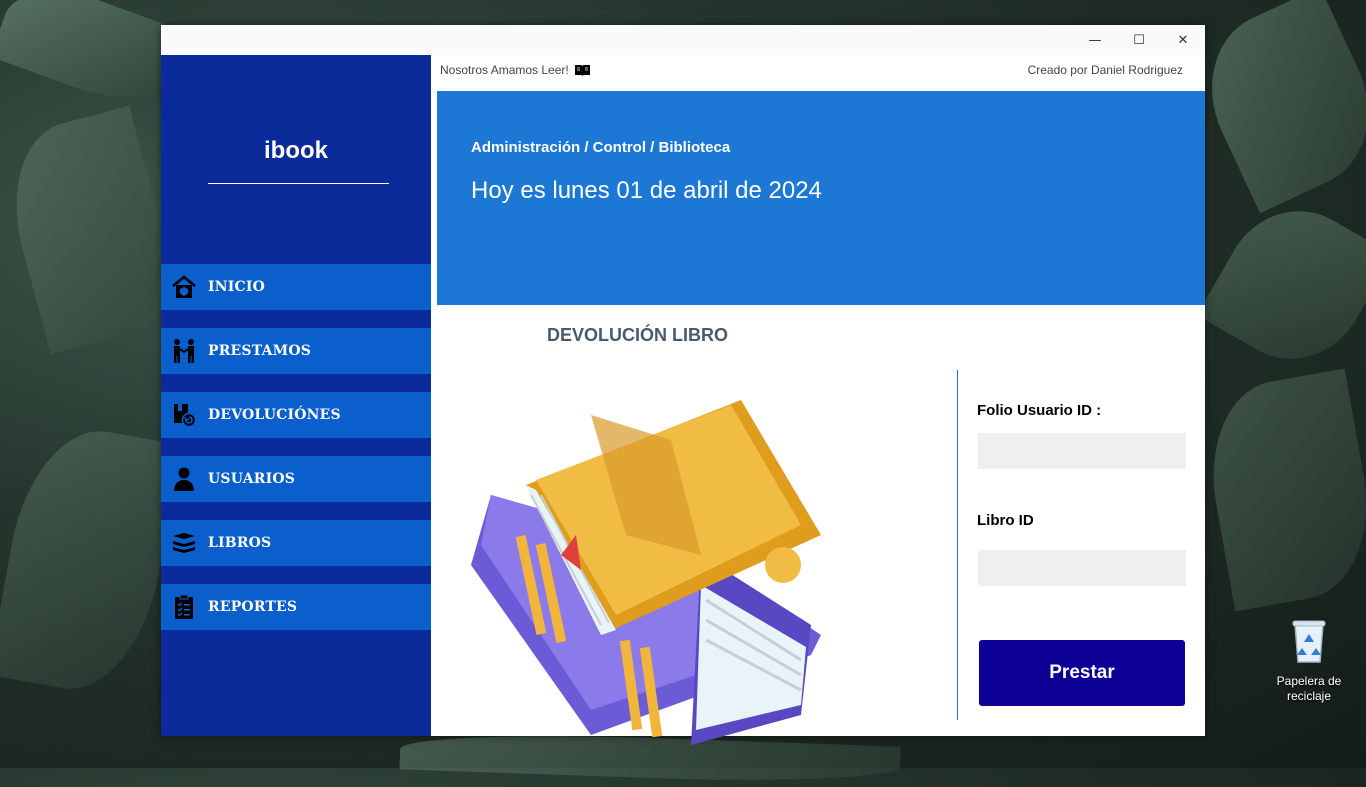 The height and width of the screenshot is (787, 1366). What do you see at coordinates (240, 543) in the screenshot?
I see `sidebar-item-label: LIBROS` at bounding box center [240, 543].